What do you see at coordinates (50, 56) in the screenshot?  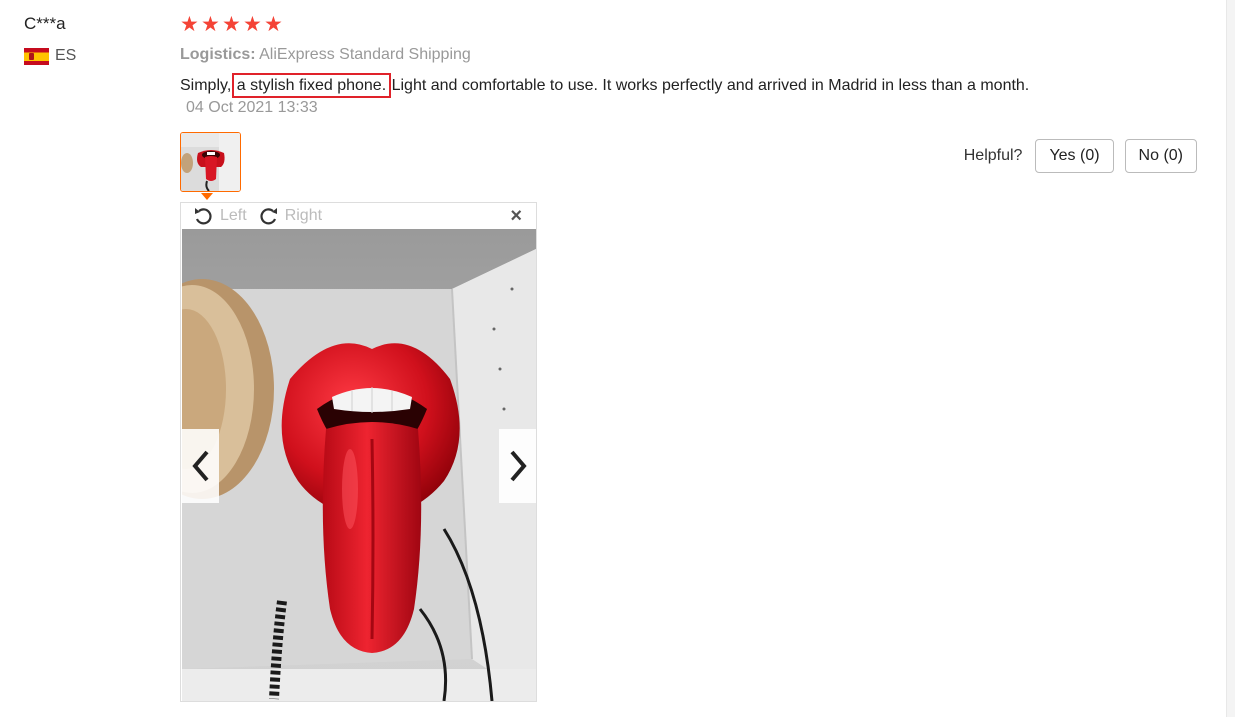 I see `reviewer-country: ES` at bounding box center [50, 56].